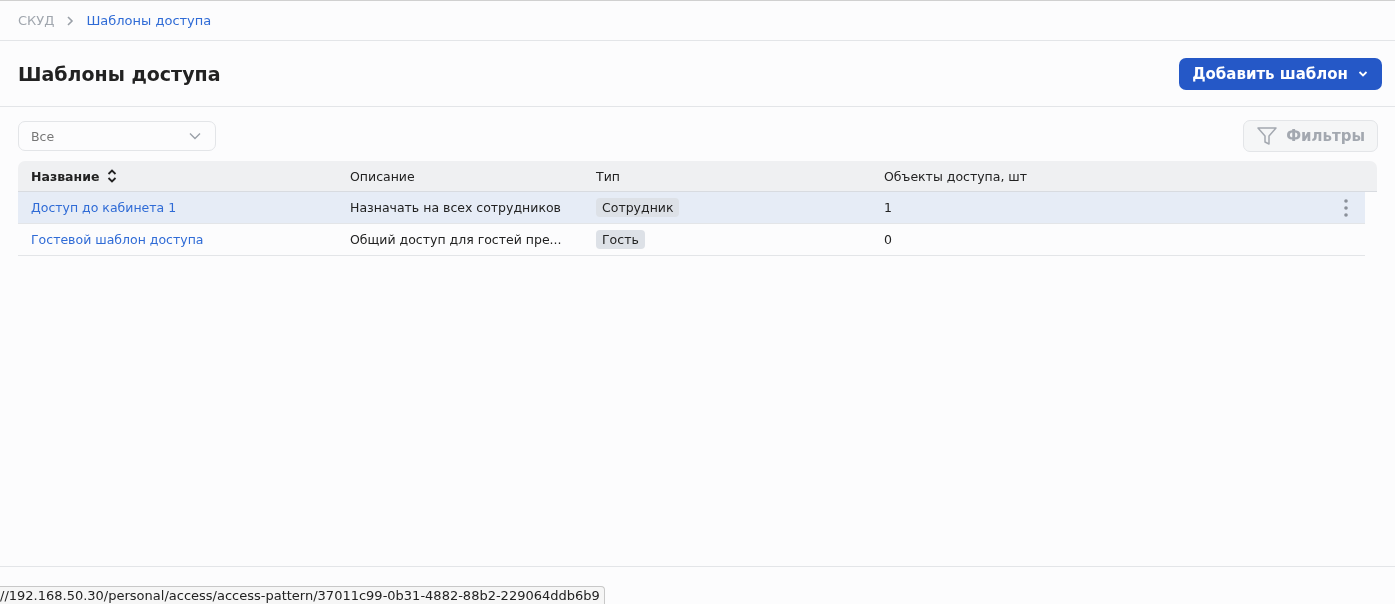 This screenshot has width=1395, height=604. I want to click on column-header: Тип, so click(608, 176).